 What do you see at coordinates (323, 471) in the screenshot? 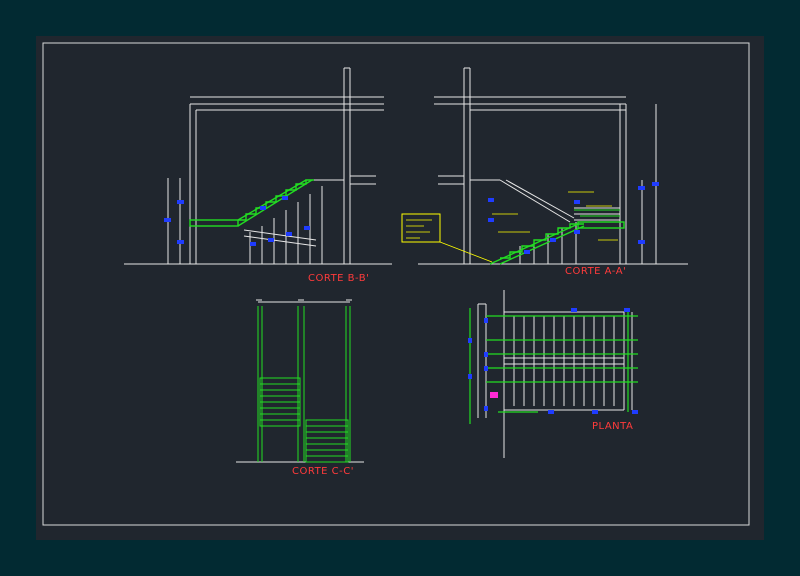
I see `section-cc-label: CORTE C-C'` at bounding box center [323, 471].